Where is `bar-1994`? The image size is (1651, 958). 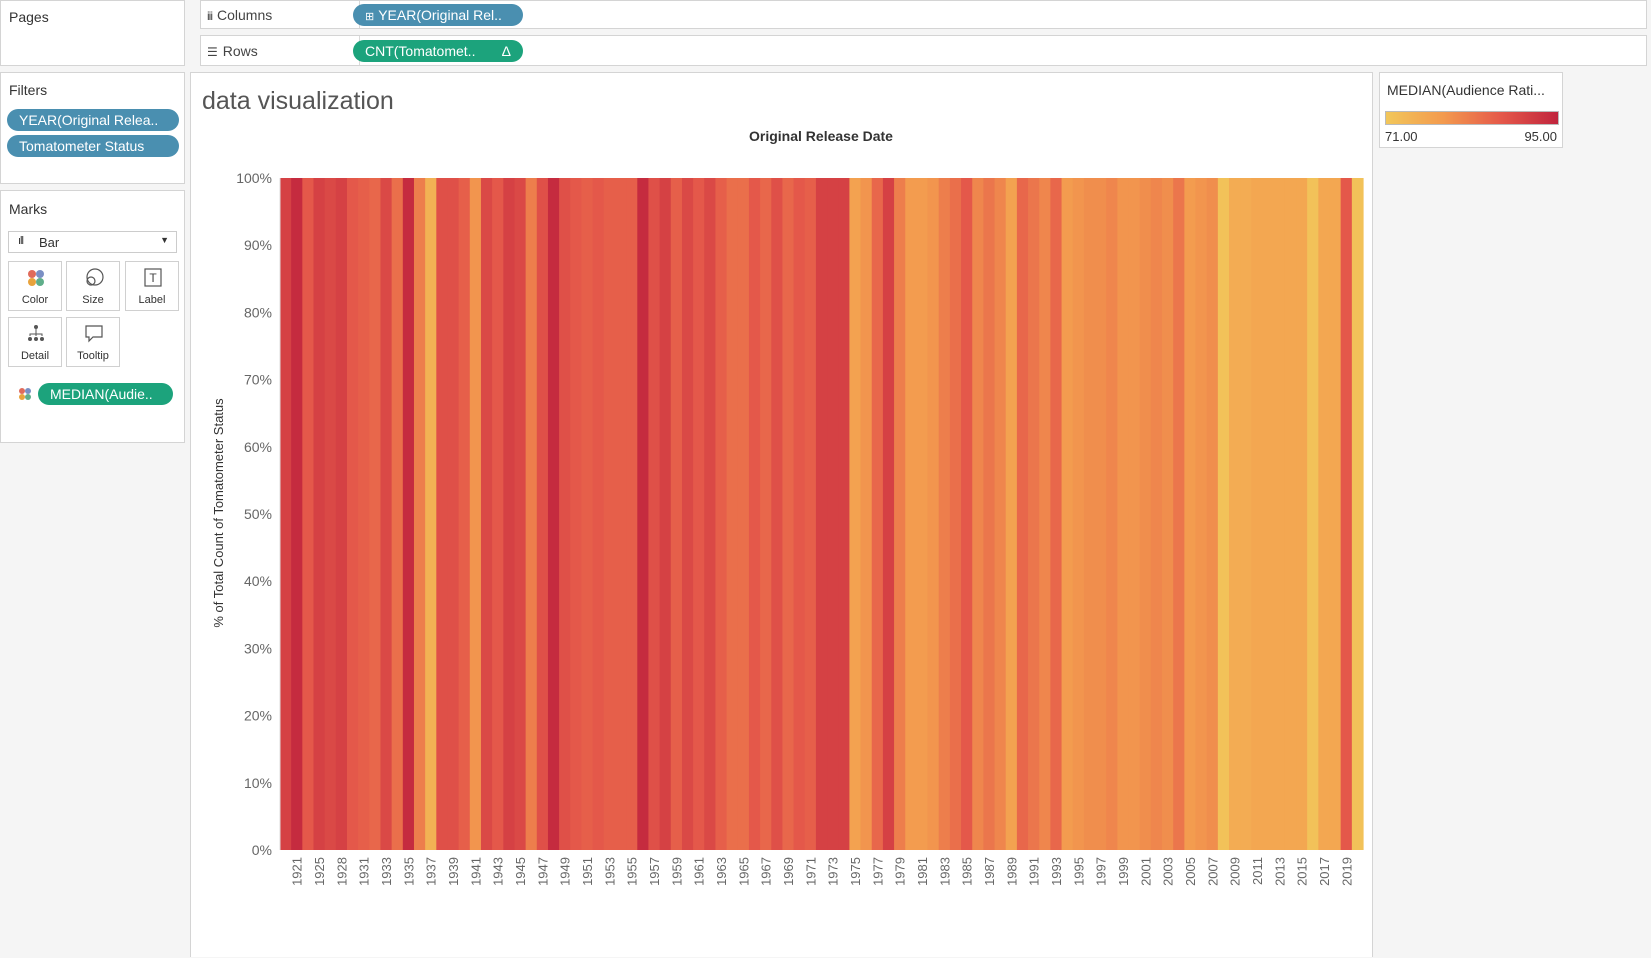
bar-1994 is located at coordinates (1067, 514).